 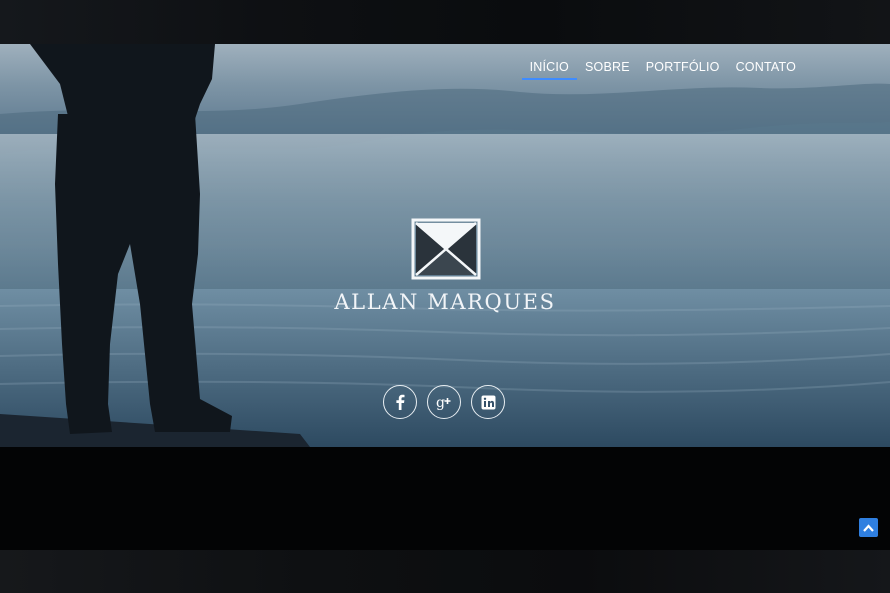 I want to click on facebook-icon, so click(x=400, y=402).